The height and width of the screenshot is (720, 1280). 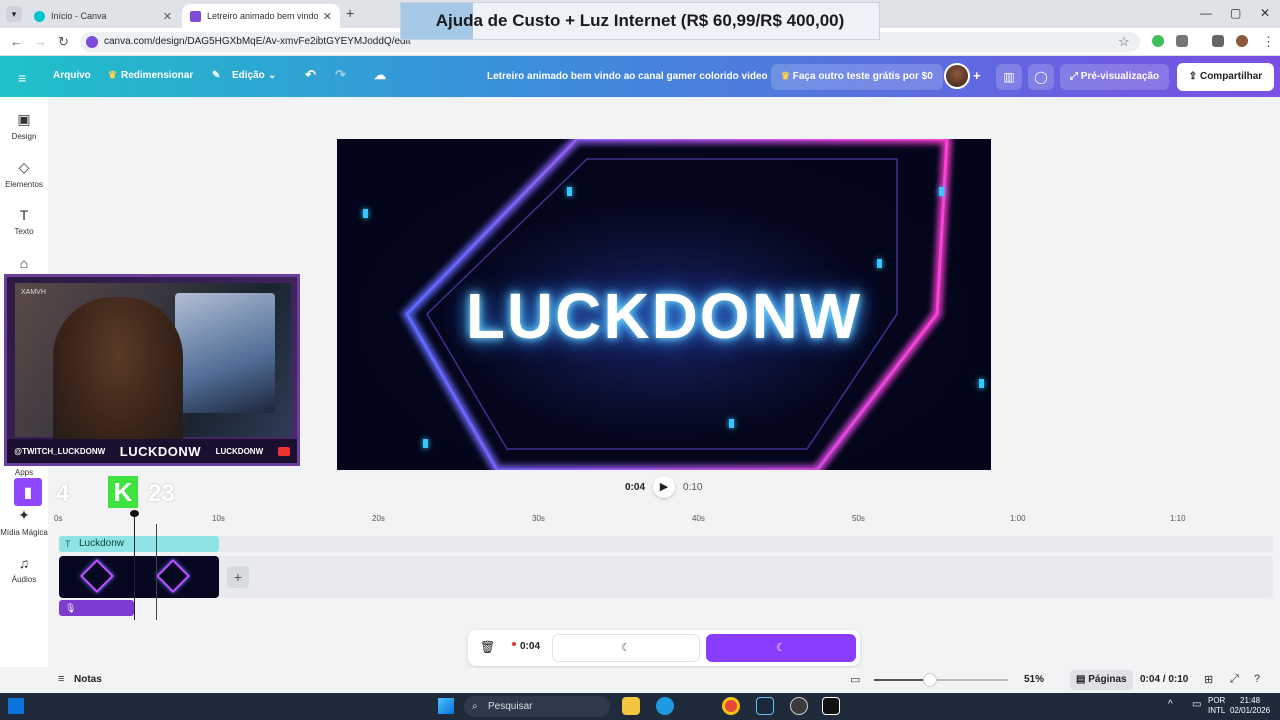 I want to click on download-icon, so click(x=1218, y=41).